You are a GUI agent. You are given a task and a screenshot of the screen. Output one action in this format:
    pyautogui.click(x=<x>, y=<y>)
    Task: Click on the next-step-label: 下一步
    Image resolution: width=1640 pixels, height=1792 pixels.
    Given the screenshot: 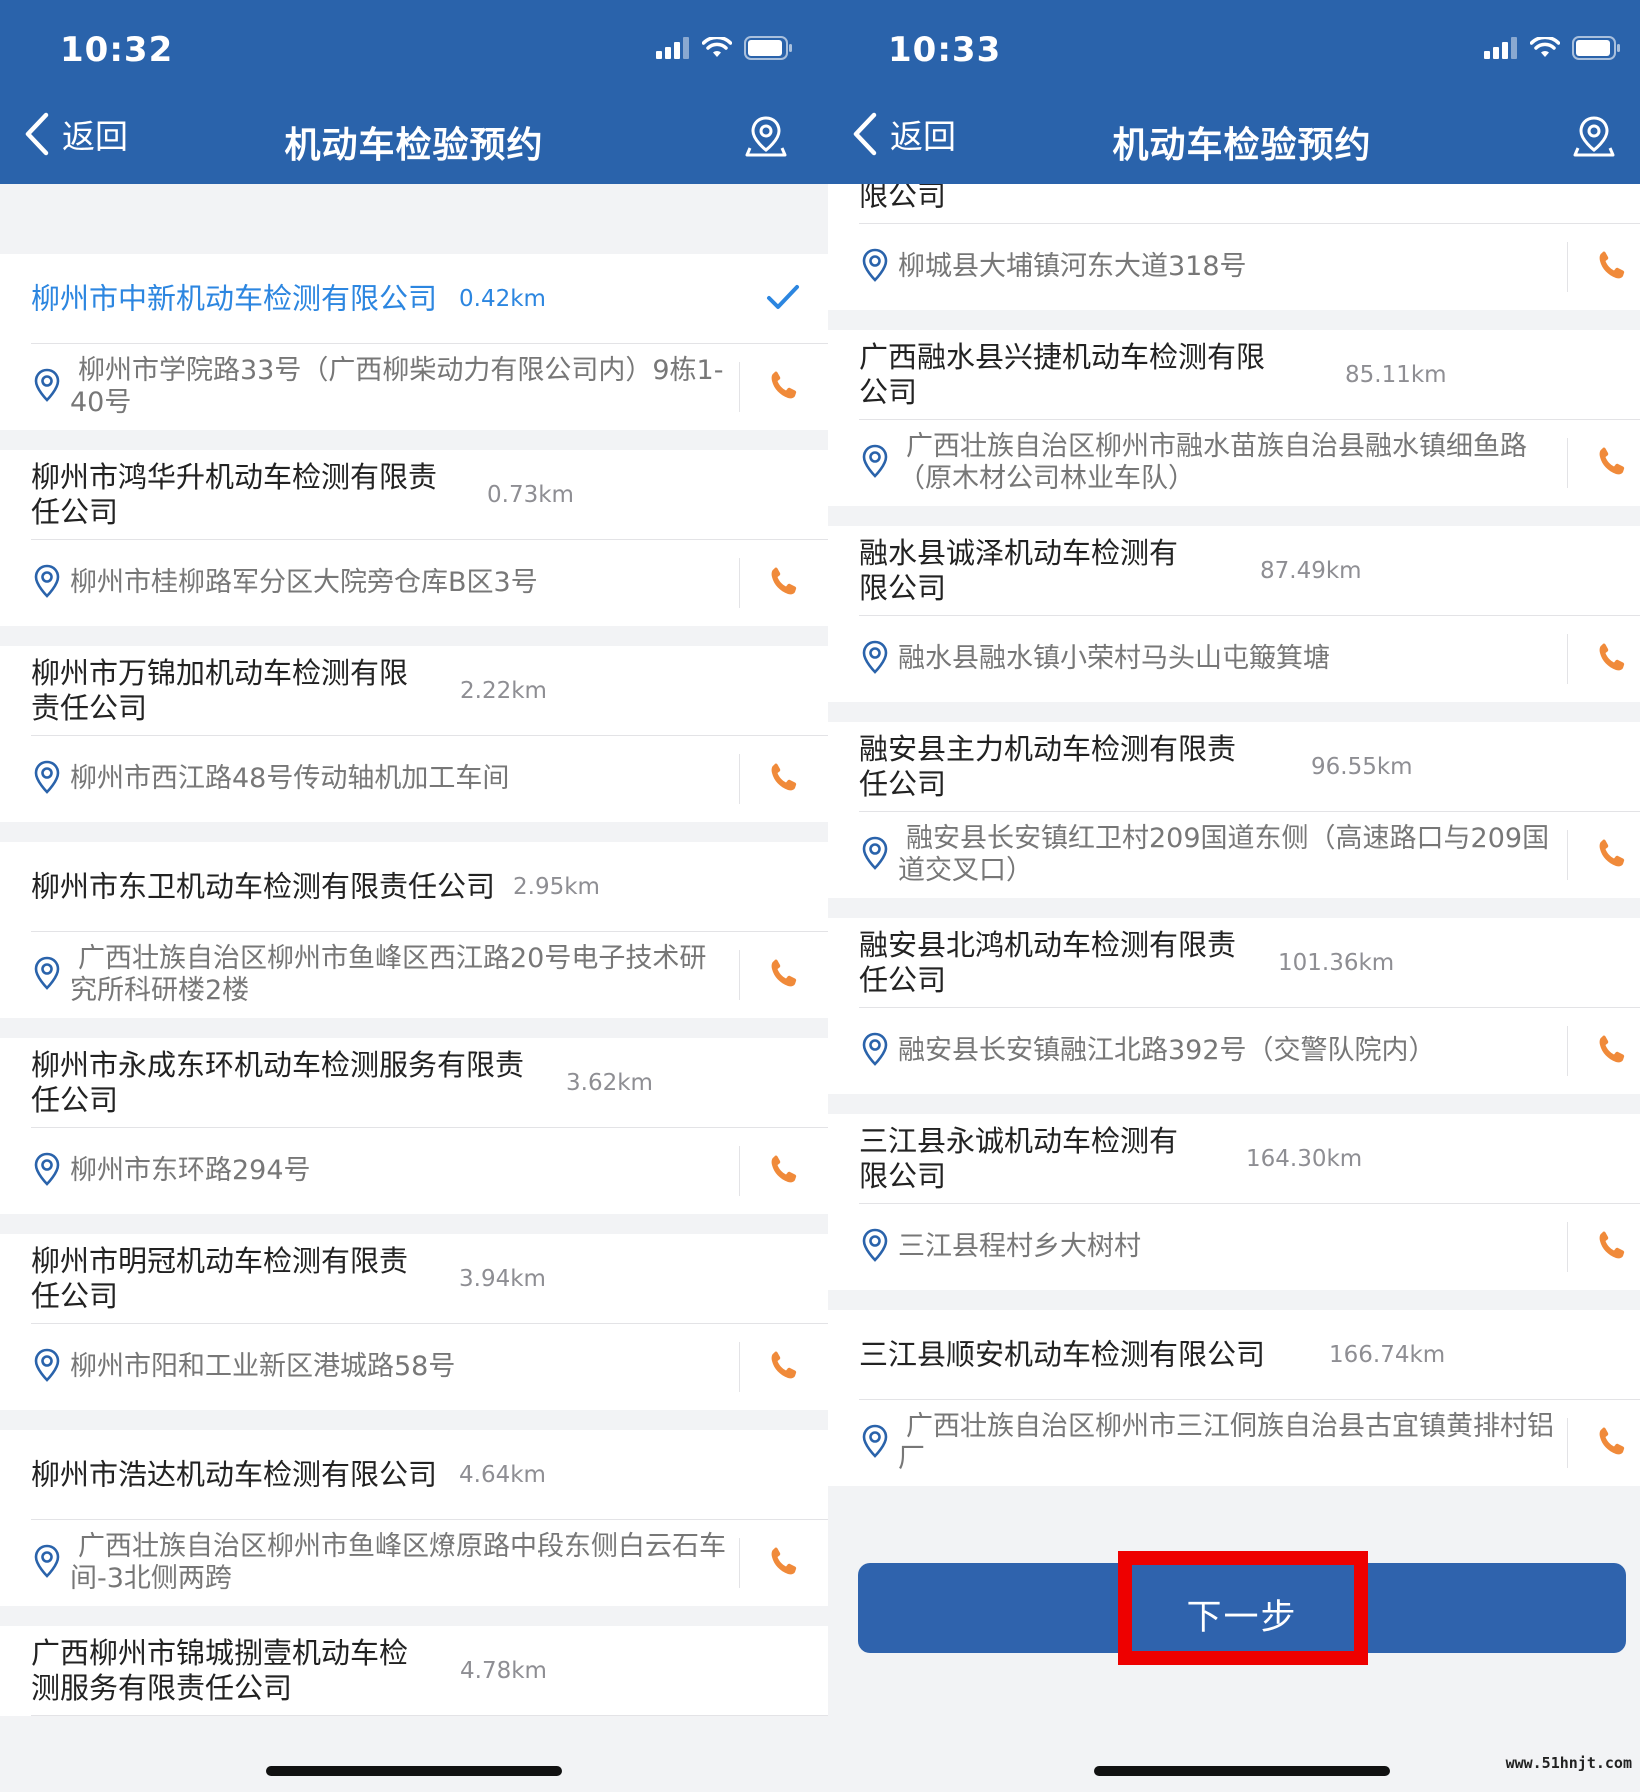 What is the action you would take?
    pyautogui.click(x=1234, y=1614)
    